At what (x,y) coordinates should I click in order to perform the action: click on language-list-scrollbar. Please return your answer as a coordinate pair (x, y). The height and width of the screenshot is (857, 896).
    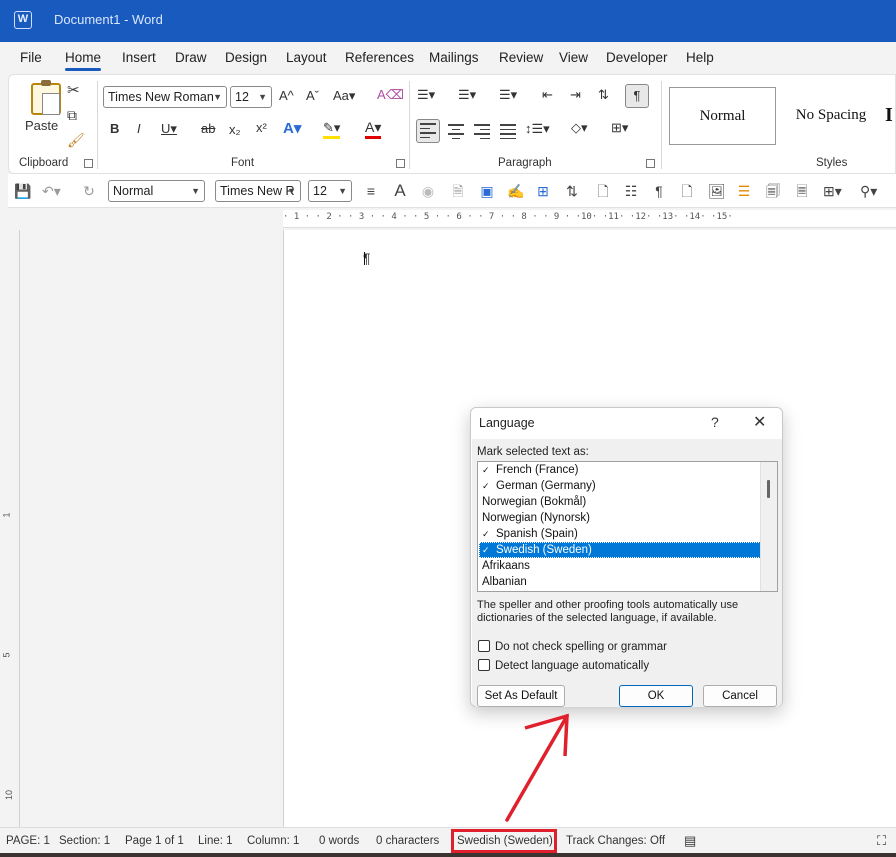
    Looking at the image, I should click on (768, 526).